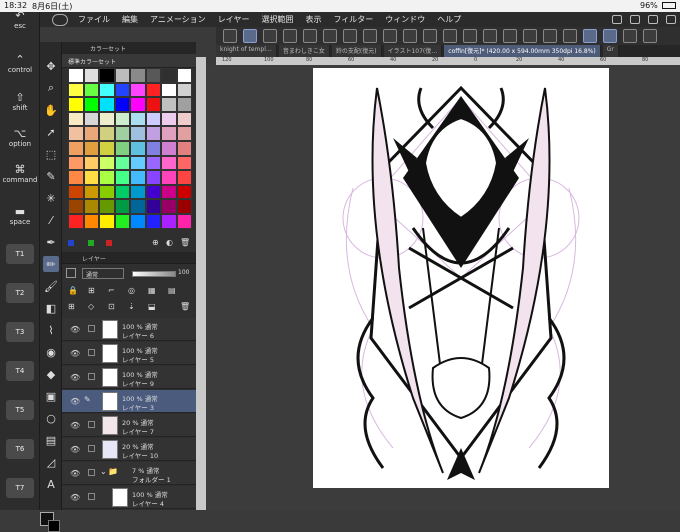 This screenshot has width=680, height=532. I want to click on layer-row: 👁 100 % 通常 レイヤー 9, so click(129, 377).